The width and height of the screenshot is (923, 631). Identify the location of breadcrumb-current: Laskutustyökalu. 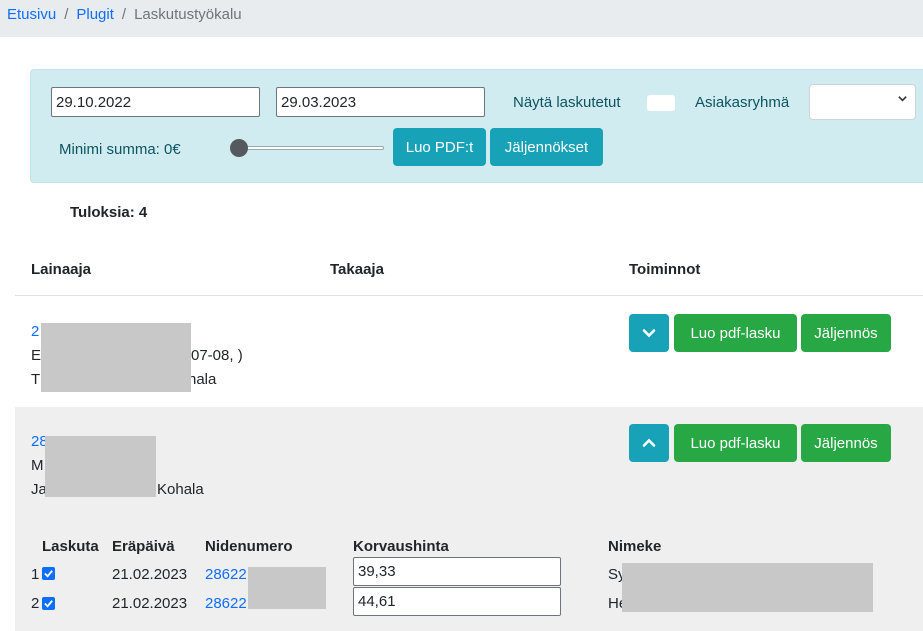
(188, 14).